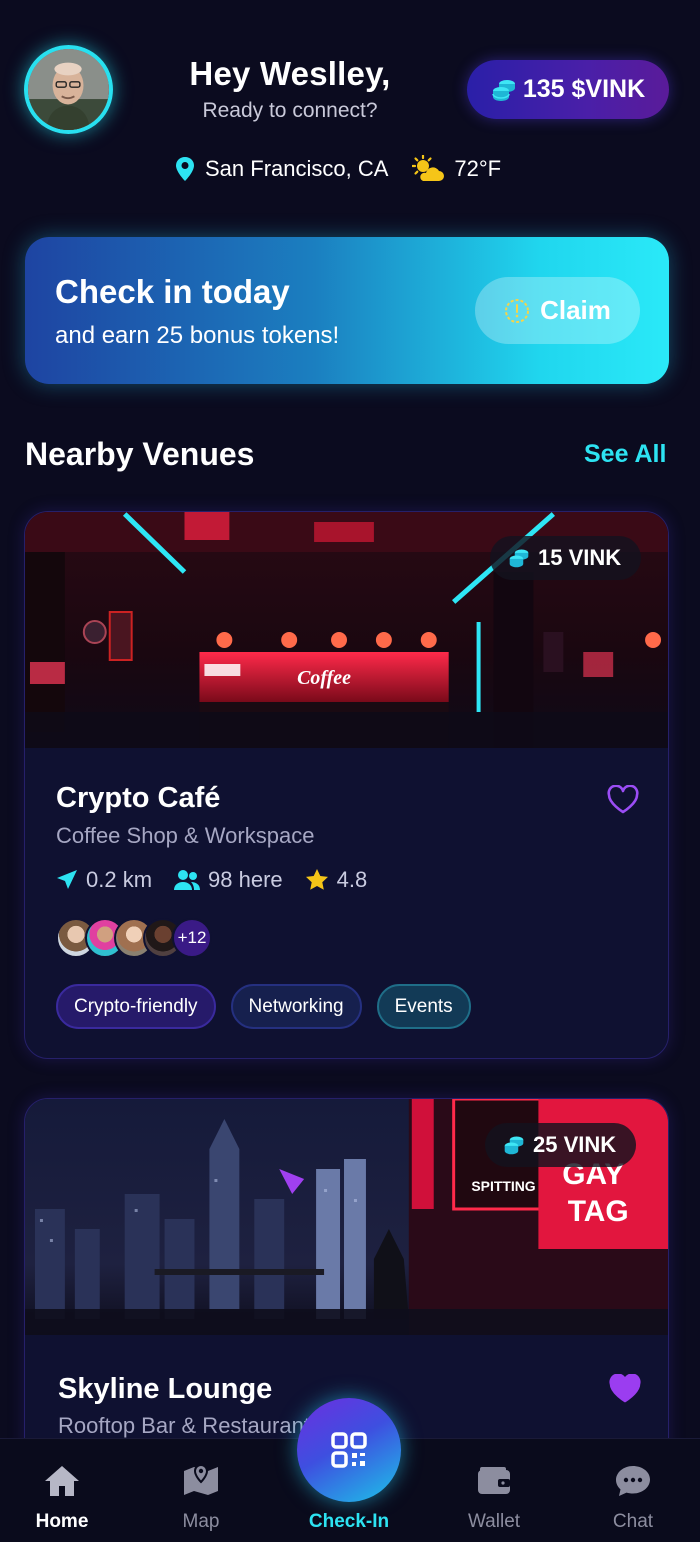 The width and height of the screenshot is (700, 1542). What do you see at coordinates (575, 310) in the screenshot?
I see `claim-label: Claim` at bounding box center [575, 310].